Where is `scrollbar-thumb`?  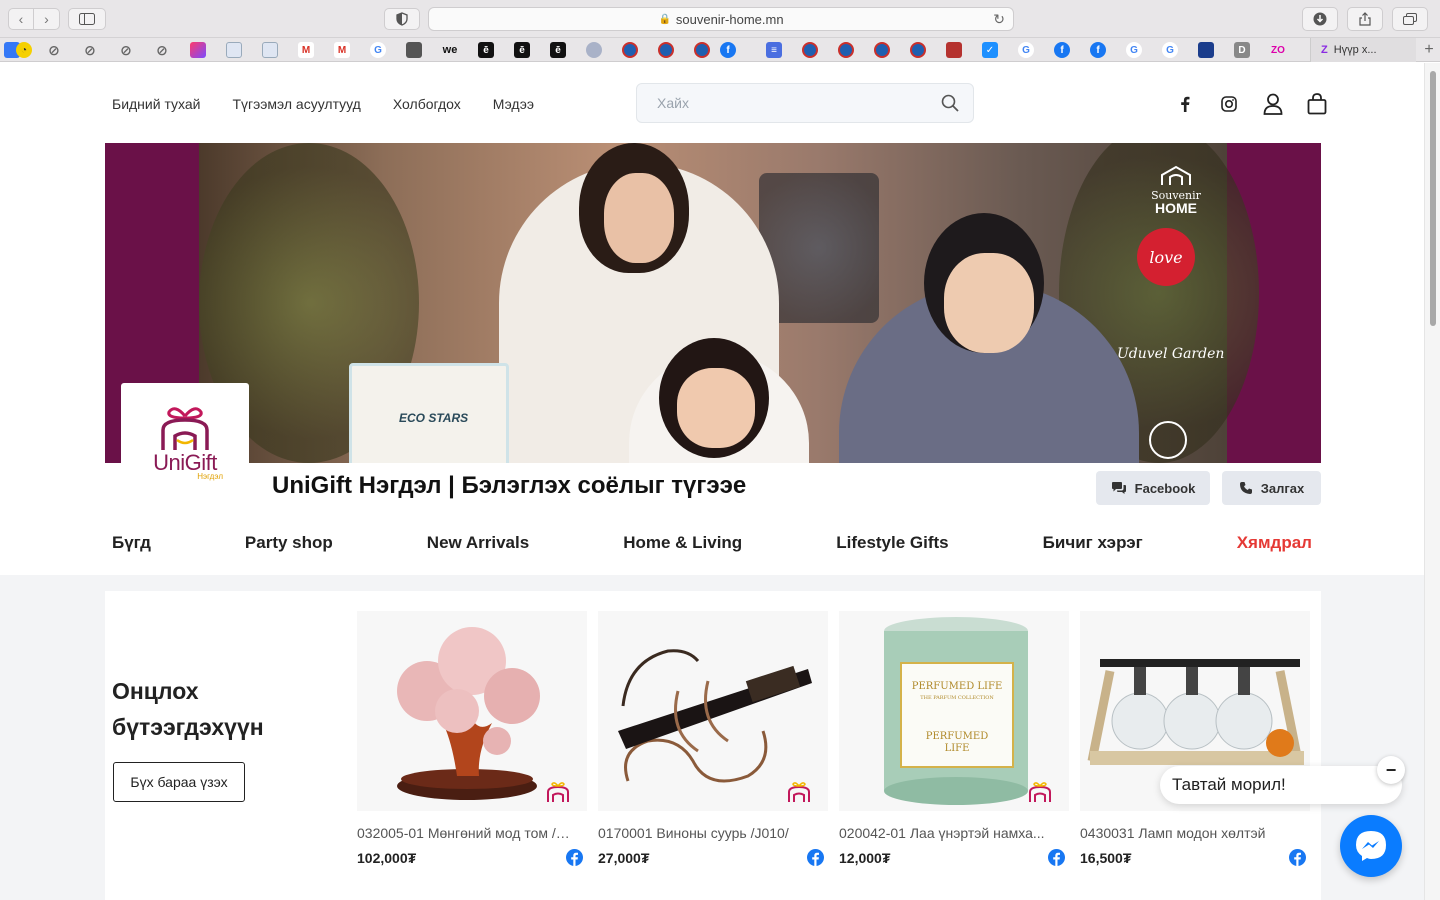 scrollbar-thumb is located at coordinates (1433, 198).